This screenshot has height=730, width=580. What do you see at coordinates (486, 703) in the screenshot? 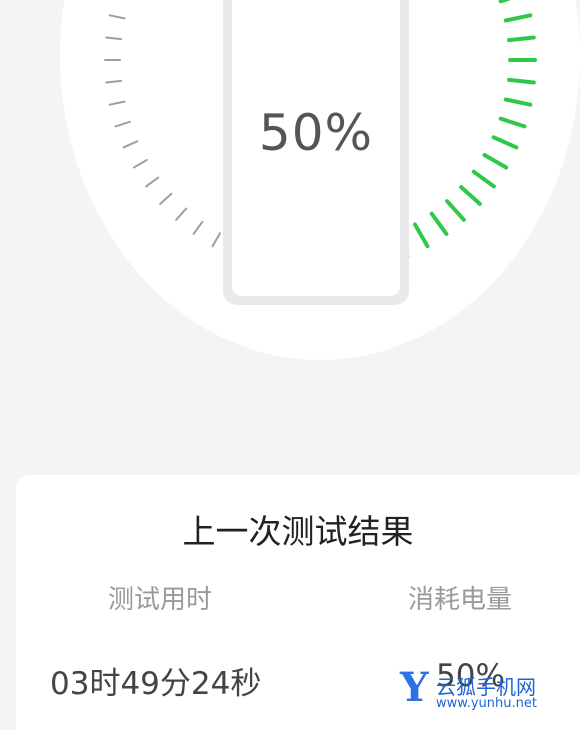
I see `watermark-url: www.yunhu.net` at bounding box center [486, 703].